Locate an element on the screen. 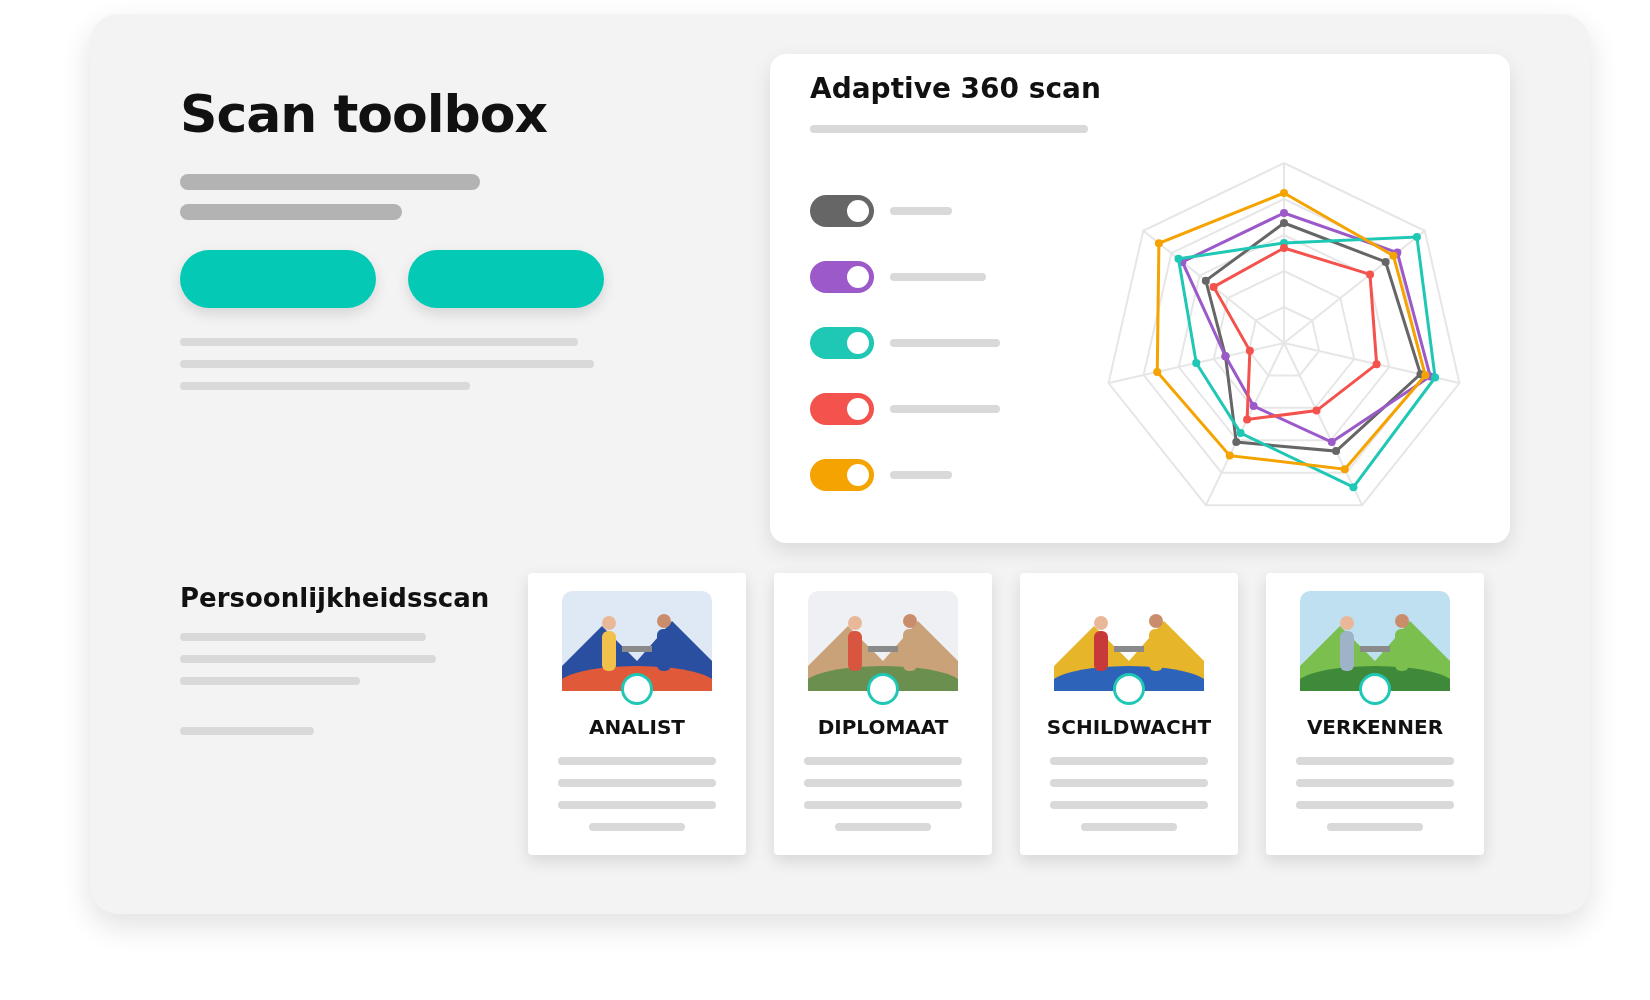 Image resolution: width=1650 pixels, height=1000 pixels. section-title: Persoonlijkheidsscan is located at coordinates (335, 598).